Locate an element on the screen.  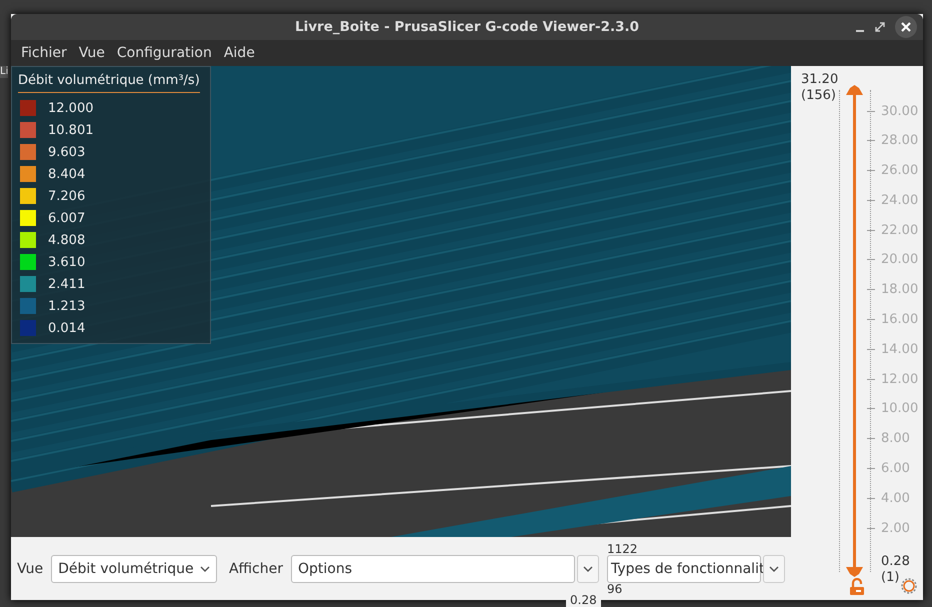
show-label: Afficher is located at coordinates (255, 568).